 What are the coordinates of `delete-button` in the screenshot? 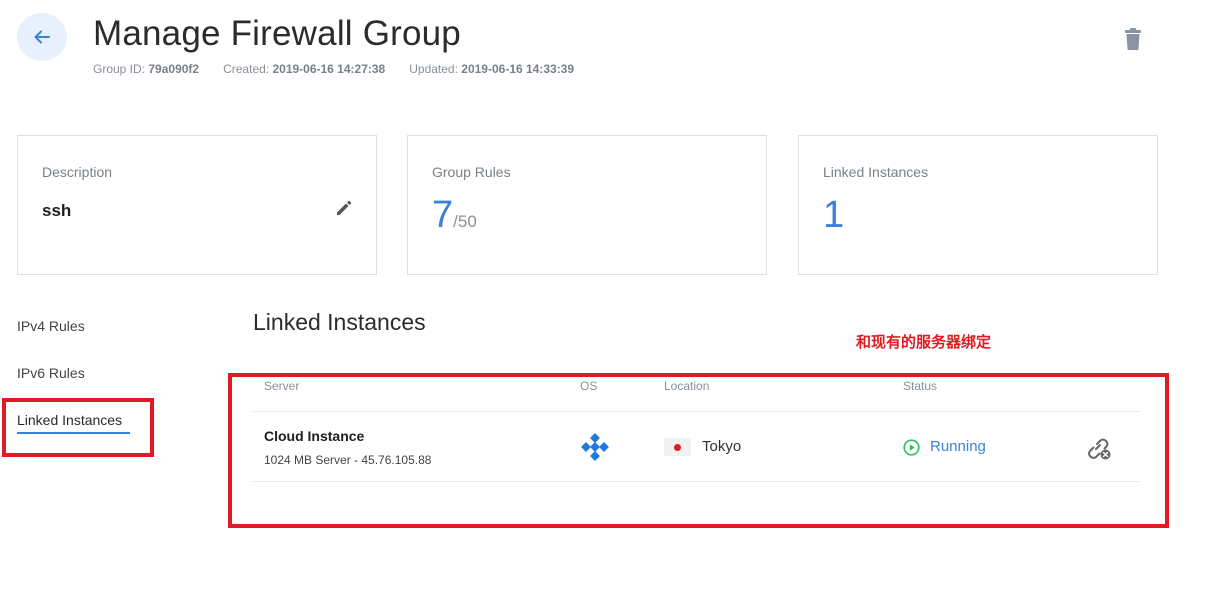 It's located at (1133, 39).